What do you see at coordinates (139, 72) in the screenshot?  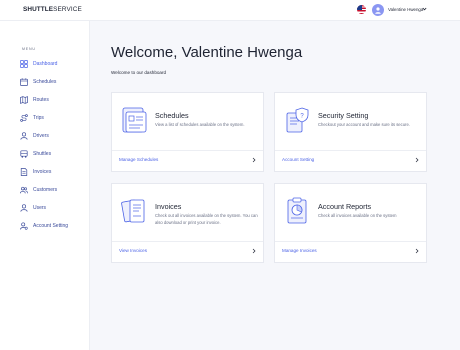 I see `page-subtitle: Welcome to our dashboard` at bounding box center [139, 72].